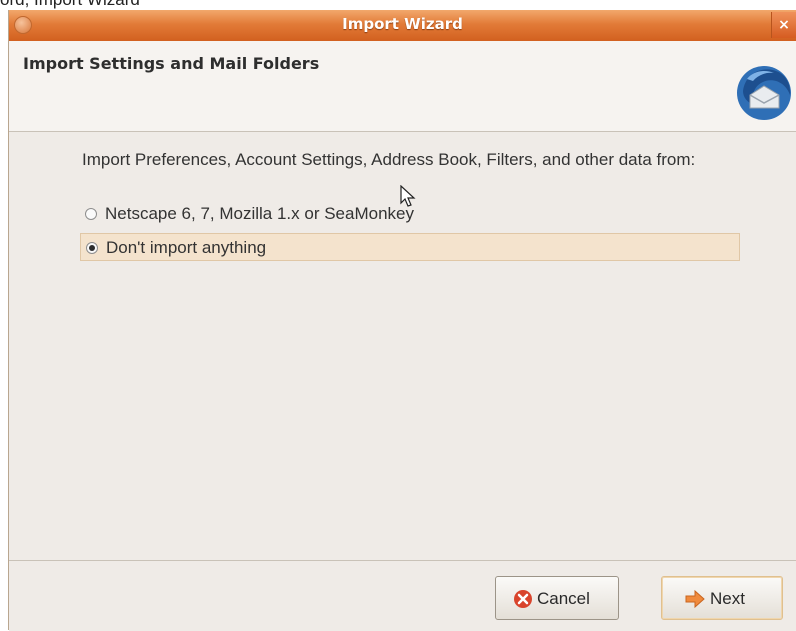 The width and height of the screenshot is (796, 631). I want to click on cancel-button: Cancel, so click(557, 598).